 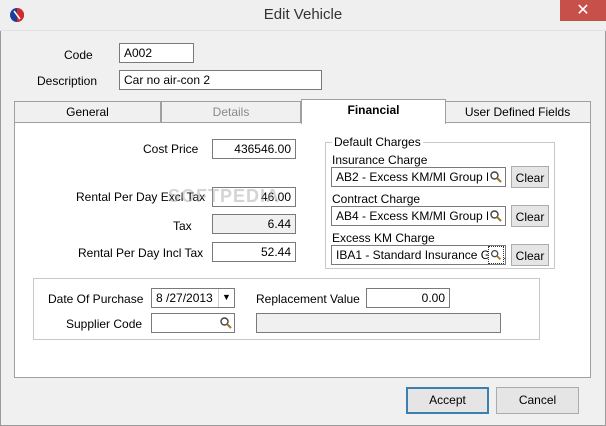 I want to click on replacement-value-label: Replacement Value, so click(x=308, y=299).